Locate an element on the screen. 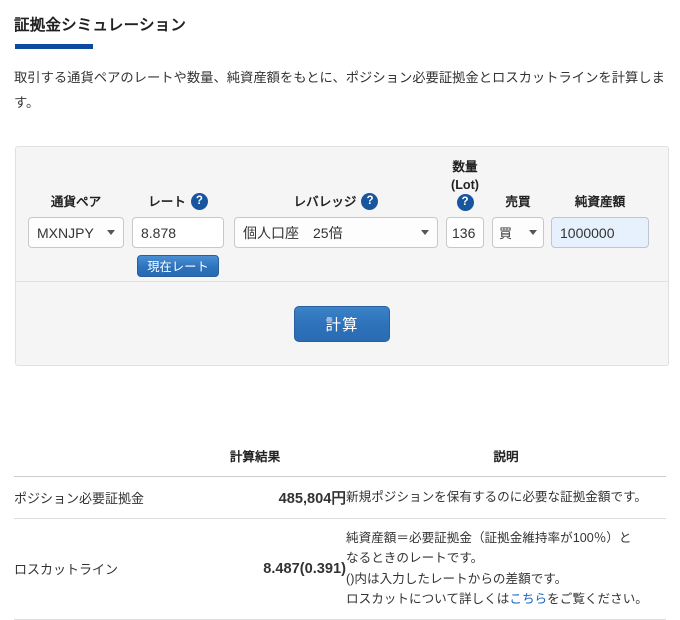 Image resolution: width=680 pixels, height=620 pixels. rate-field: 8.878 現在レート is located at coordinates (178, 247).